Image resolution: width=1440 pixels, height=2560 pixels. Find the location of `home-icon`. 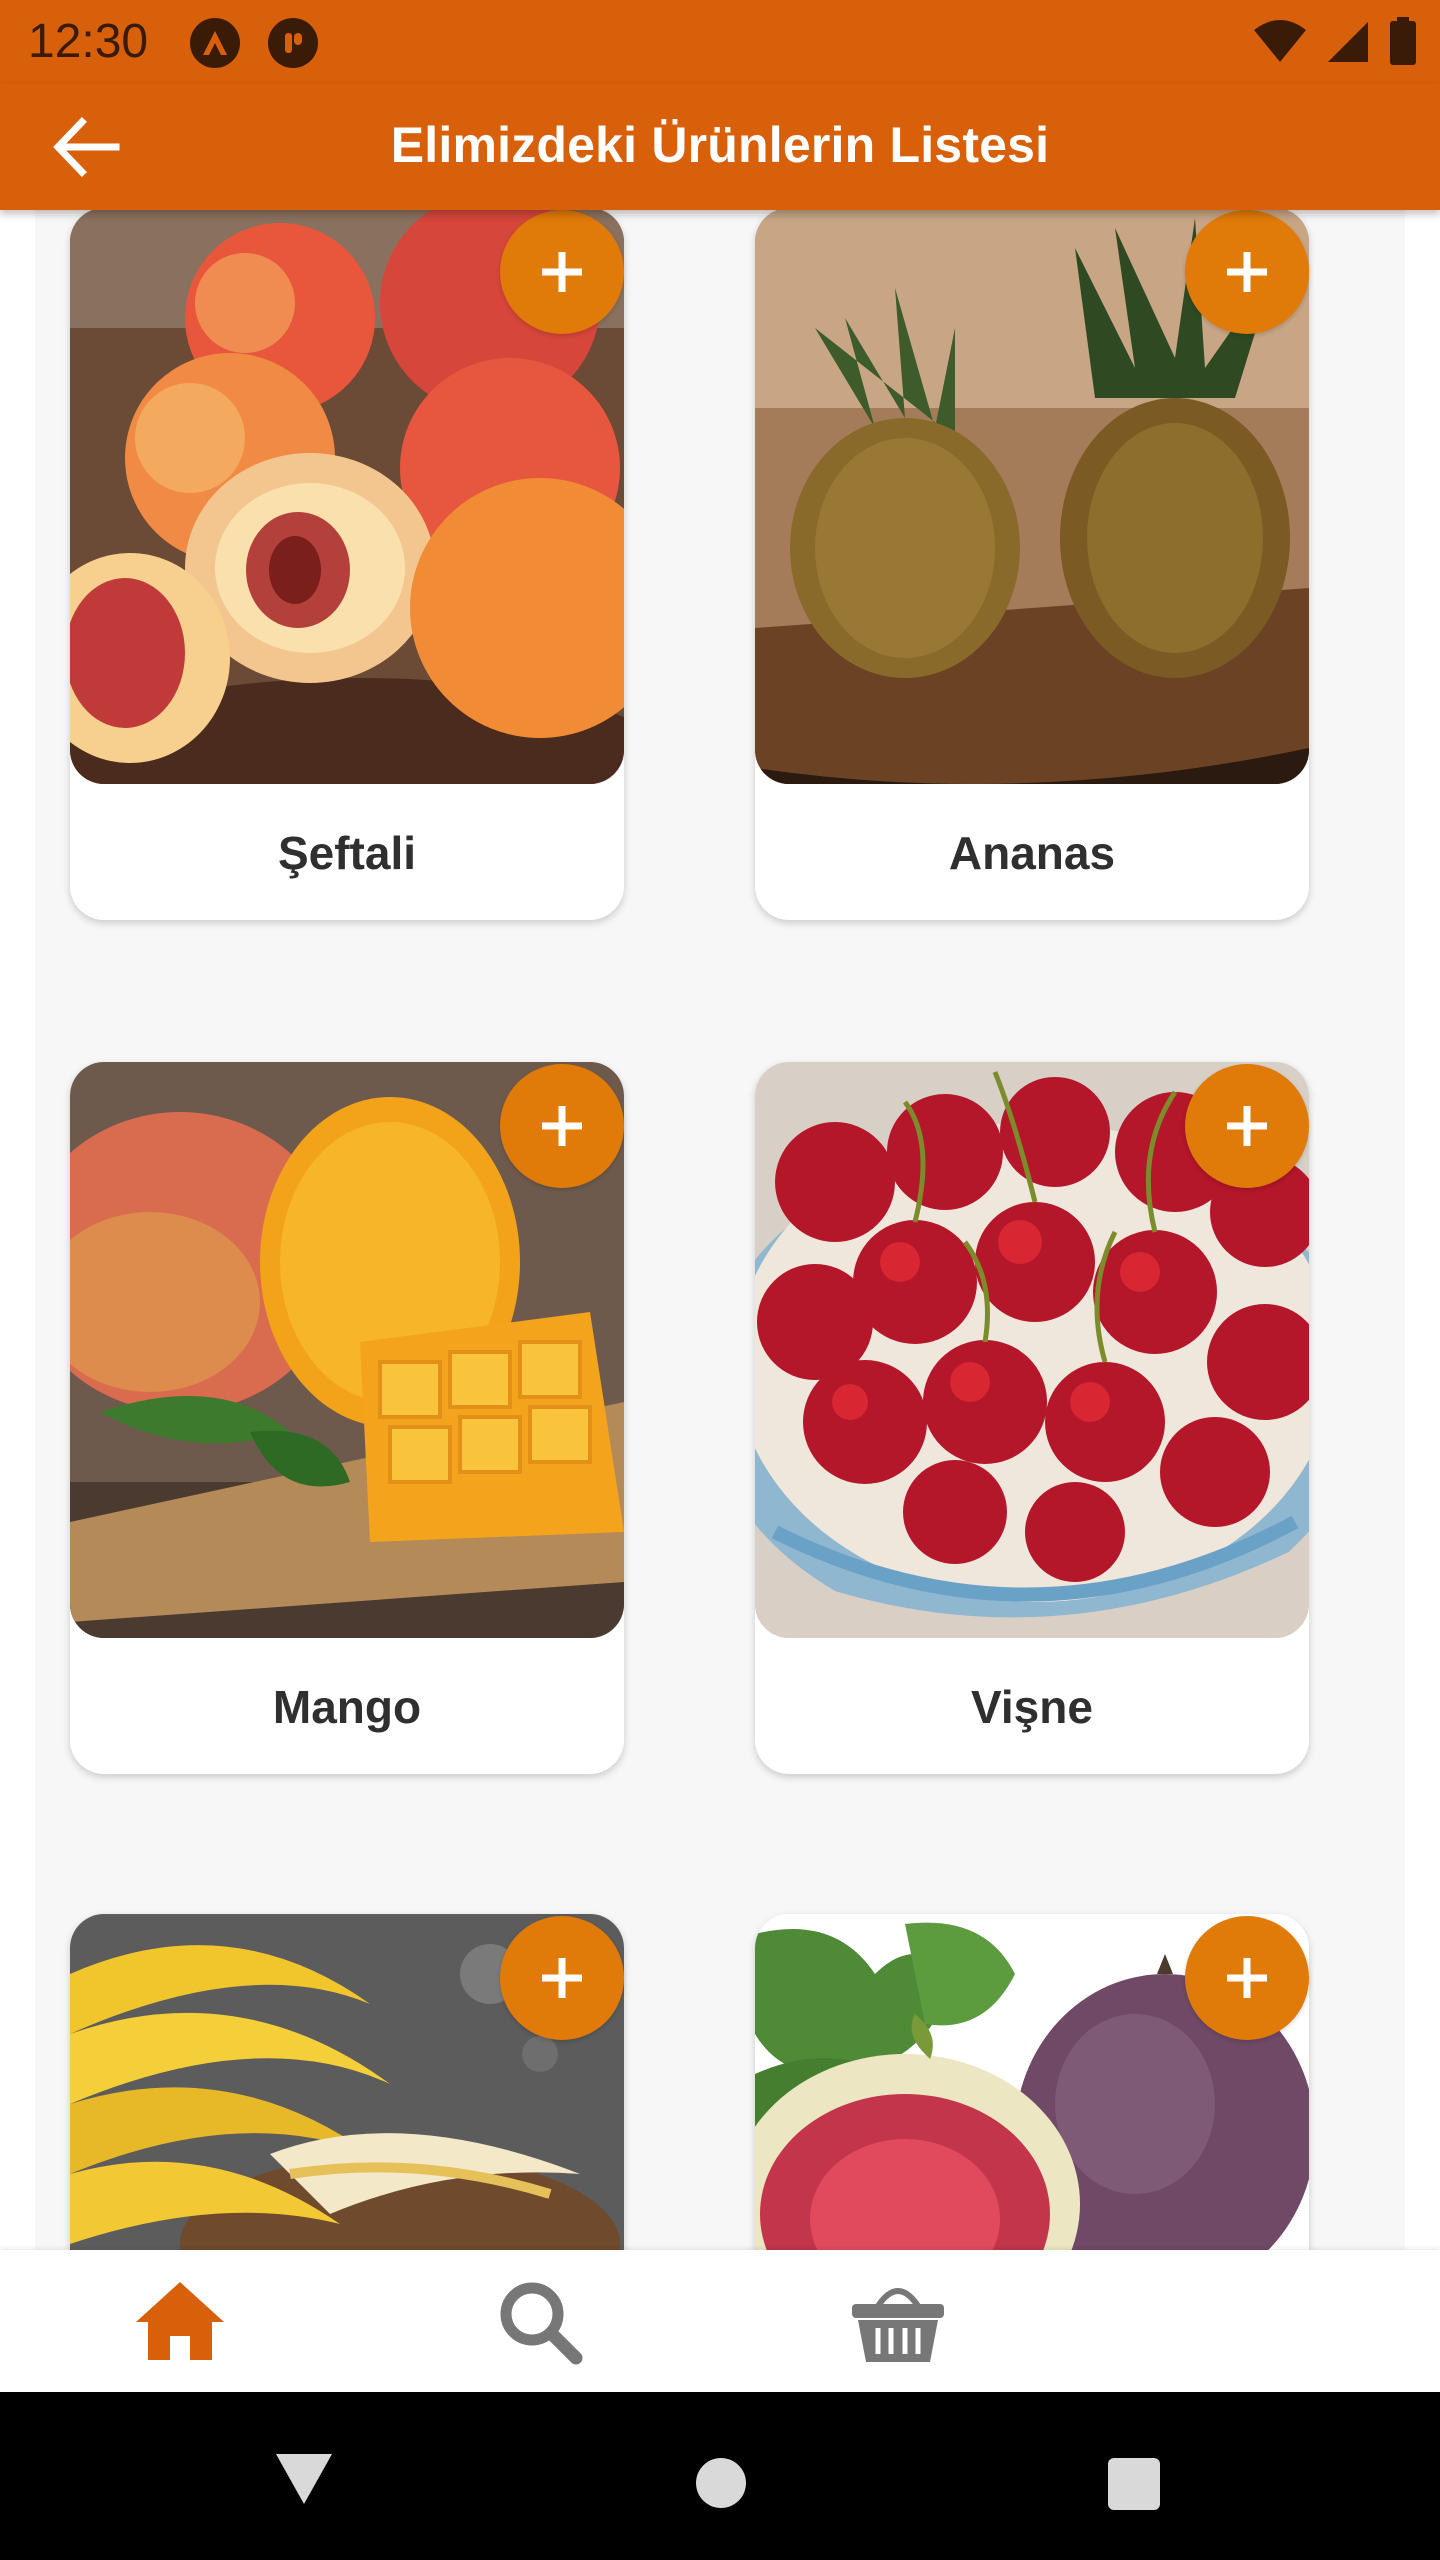

home-icon is located at coordinates (180, 2321).